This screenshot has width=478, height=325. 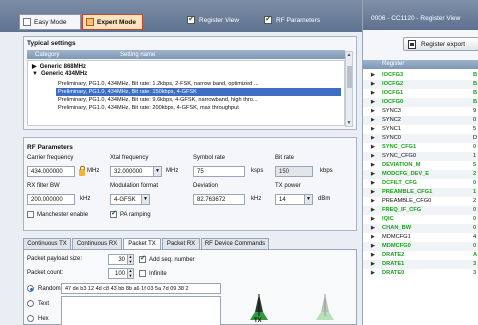 What do you see at coordinates (112, 22) in the screenshot?
I see `expert-mode-tab: Expert Mode` at bounding box center [112, 22].